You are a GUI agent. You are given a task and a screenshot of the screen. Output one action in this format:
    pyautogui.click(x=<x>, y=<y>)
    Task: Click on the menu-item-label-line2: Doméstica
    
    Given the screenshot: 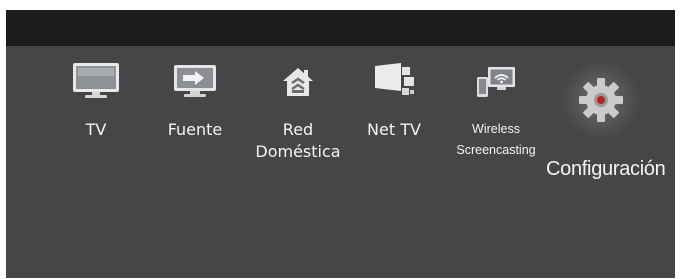 What is the action you would take?
    pyautogui.click(x=298, y=151)
    